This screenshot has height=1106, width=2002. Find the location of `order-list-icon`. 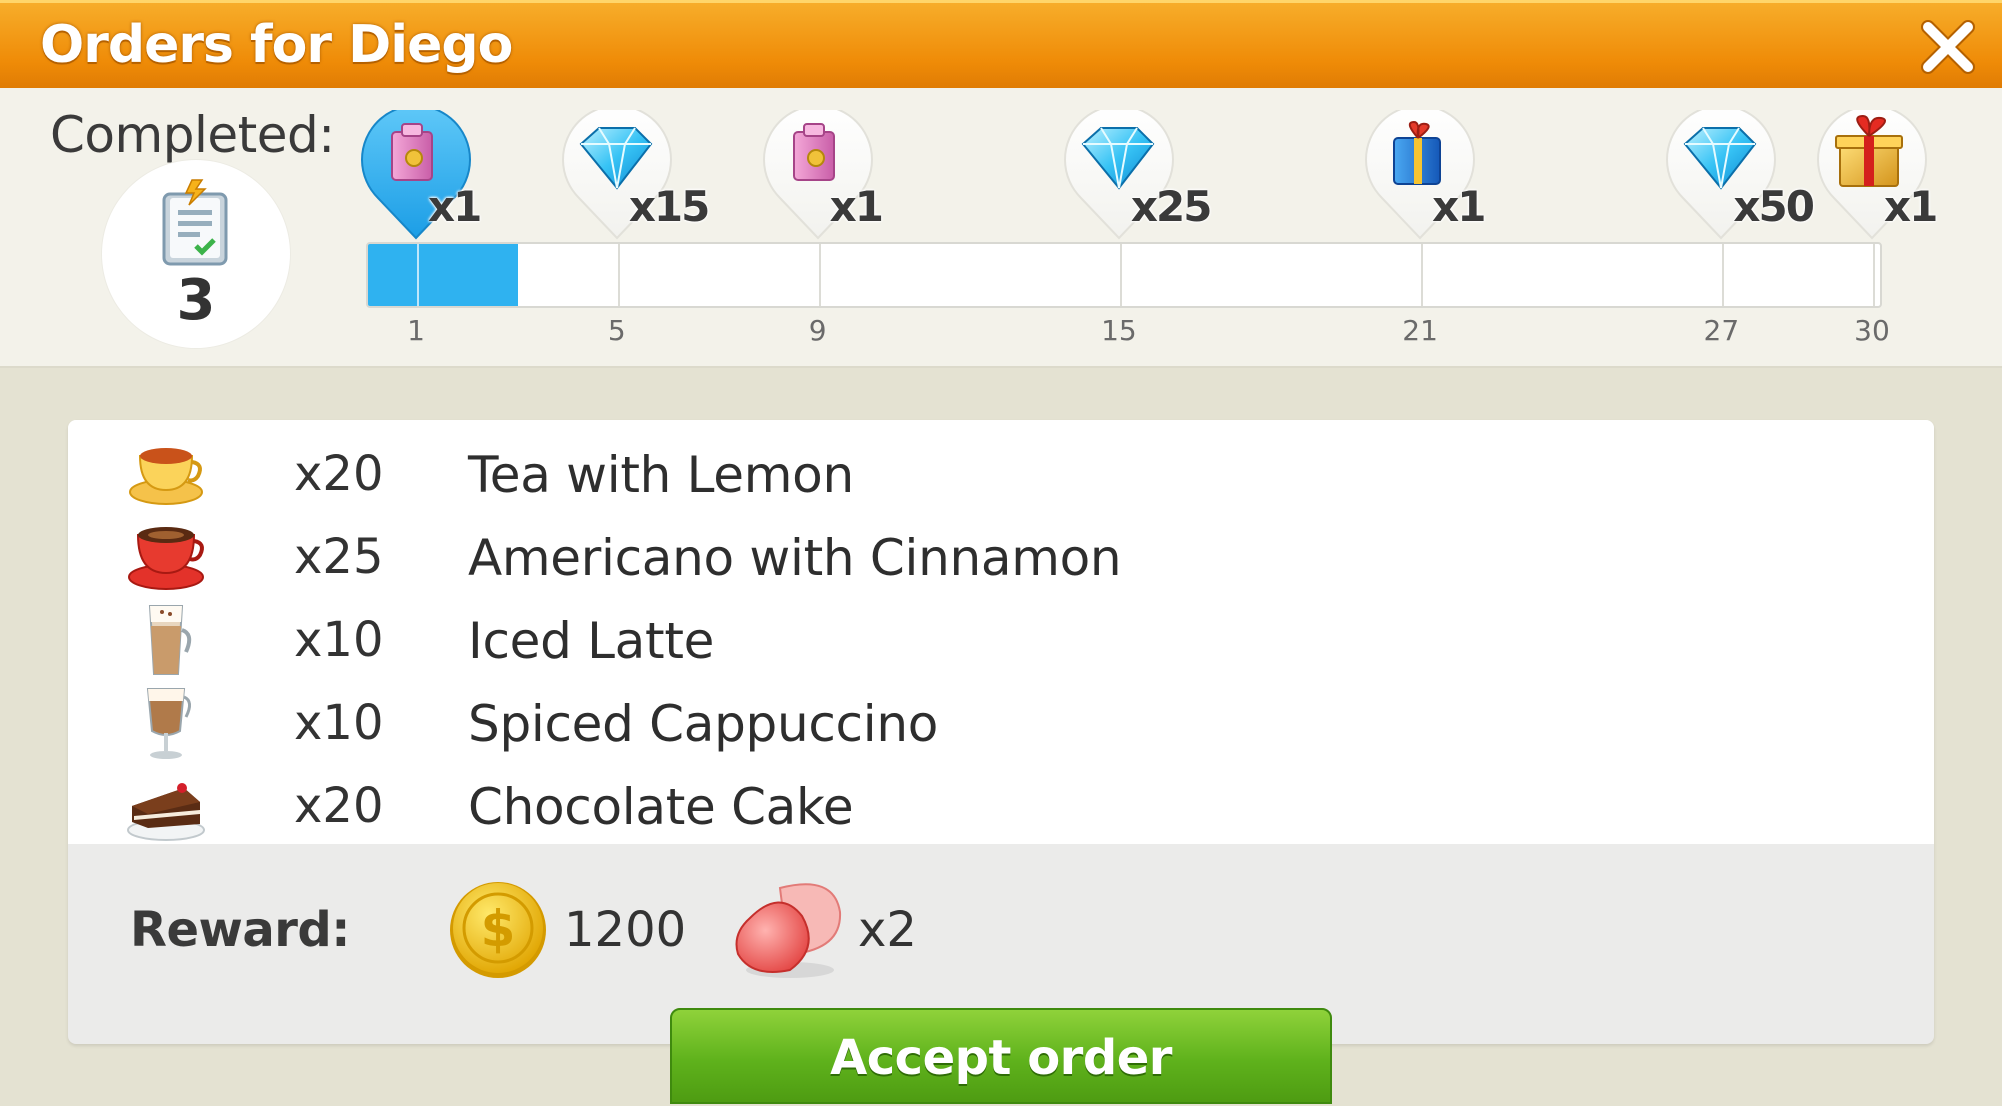

order-list-icon is located at coordinates (195, 222).